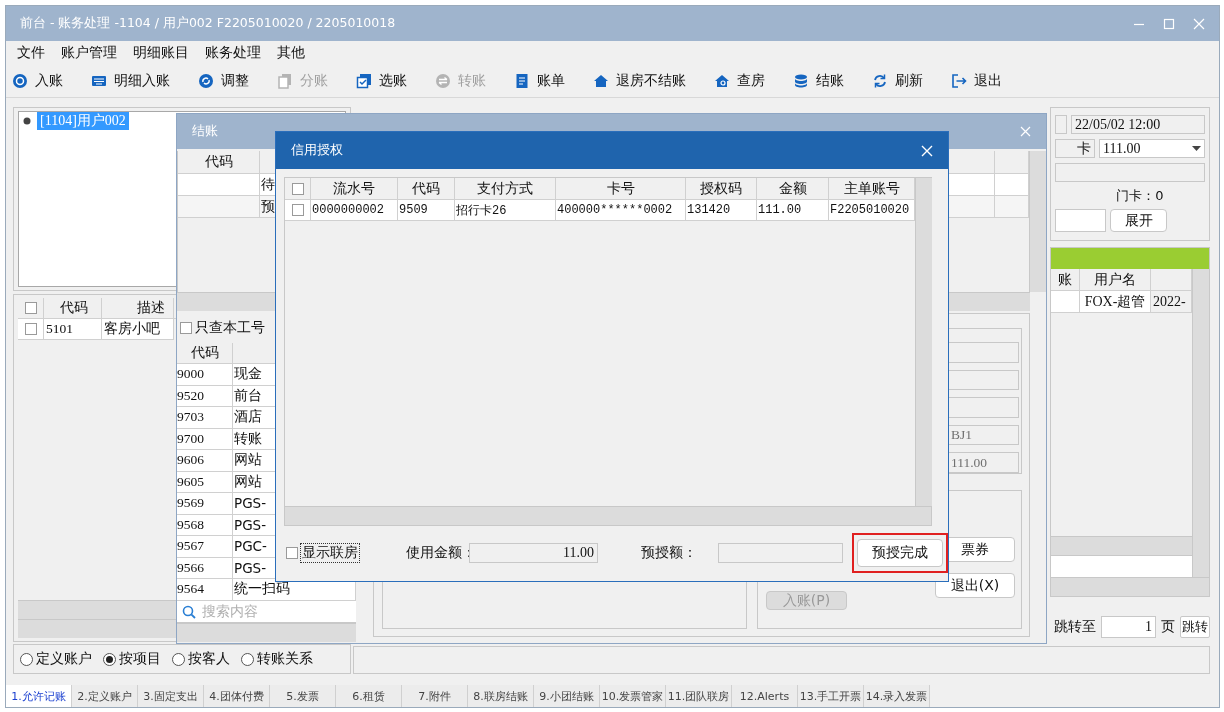 The image size is (1224, 712). Describe the element at coordinates (37, 81) in the screenshot. I see `toolbar-button: 入账` at that location.